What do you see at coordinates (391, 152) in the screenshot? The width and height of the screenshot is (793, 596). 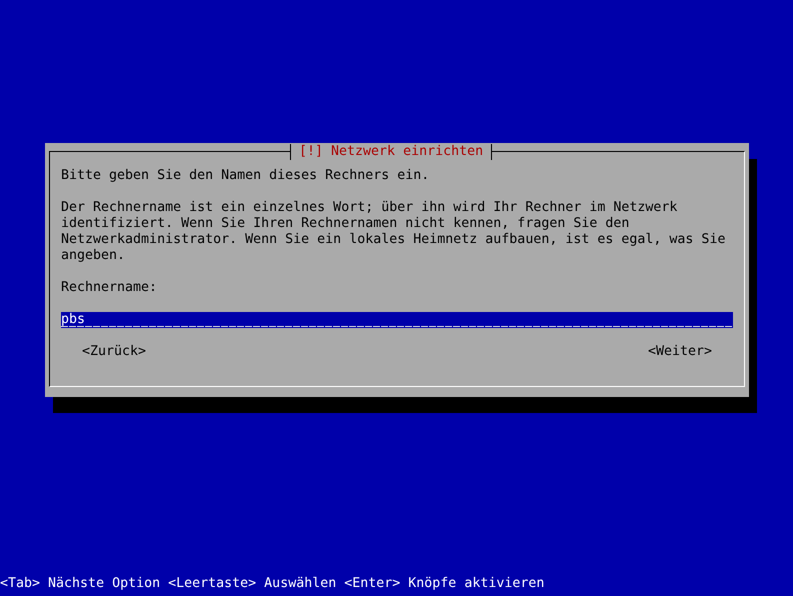 I see `dialog-title: [!] Netzwerk einrichten` at bounding box center [391, 152].